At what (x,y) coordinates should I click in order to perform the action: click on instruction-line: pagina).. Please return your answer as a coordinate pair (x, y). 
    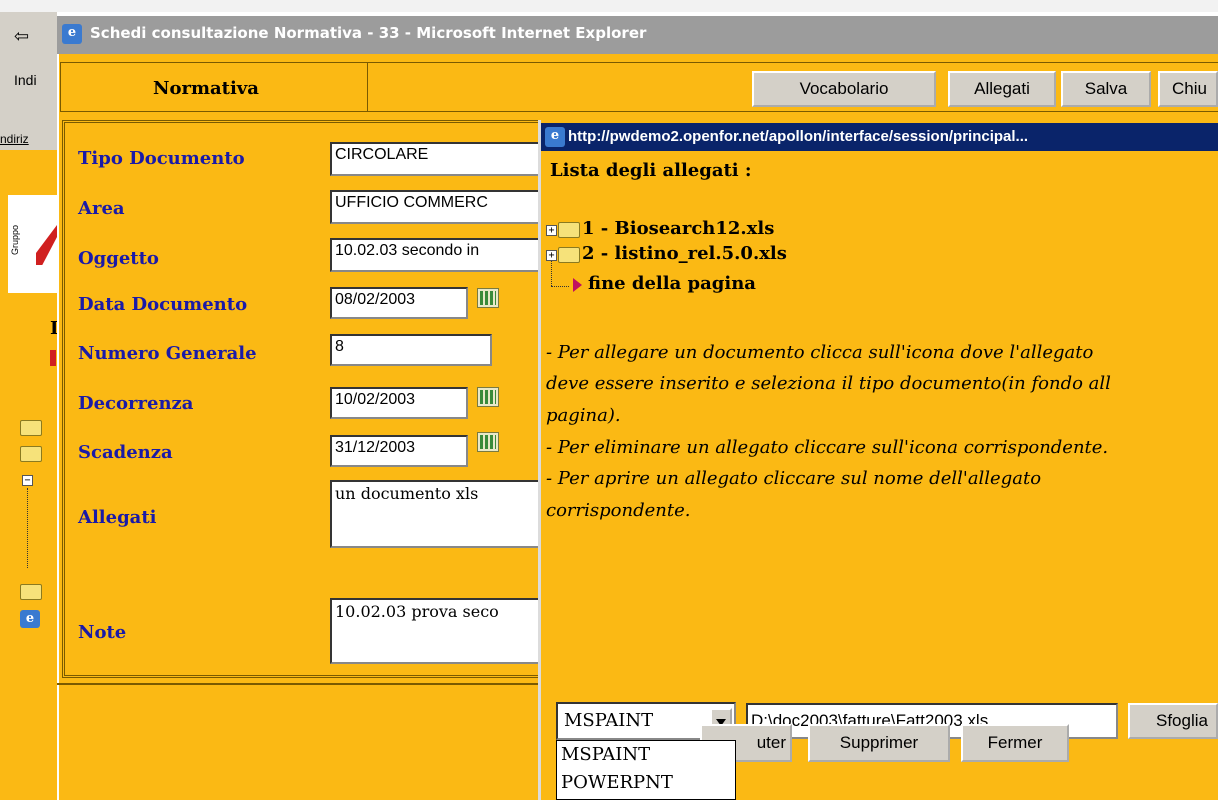
    Looking at the image, I should click on (583, 415).